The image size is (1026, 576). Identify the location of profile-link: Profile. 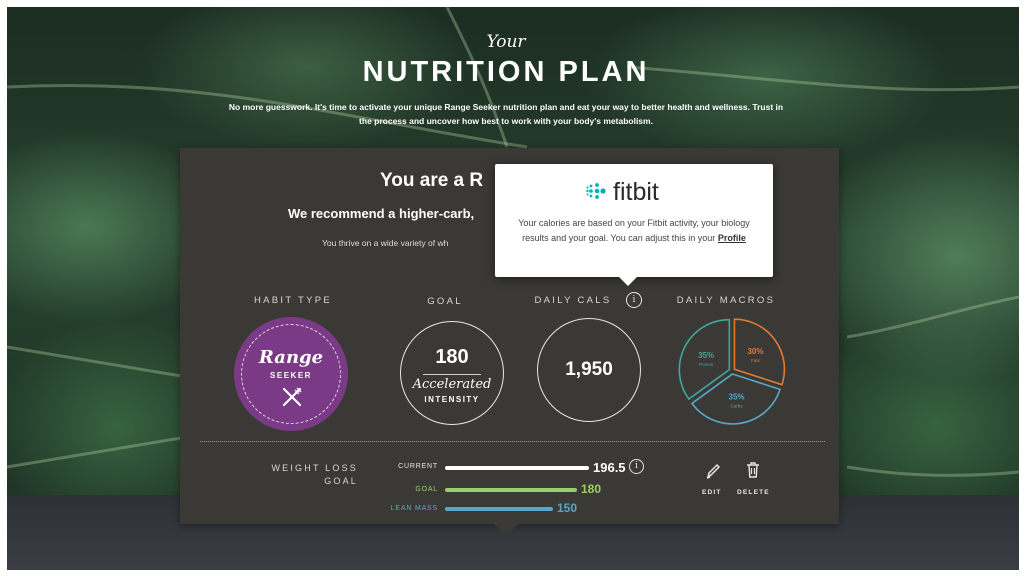
(732, 238).